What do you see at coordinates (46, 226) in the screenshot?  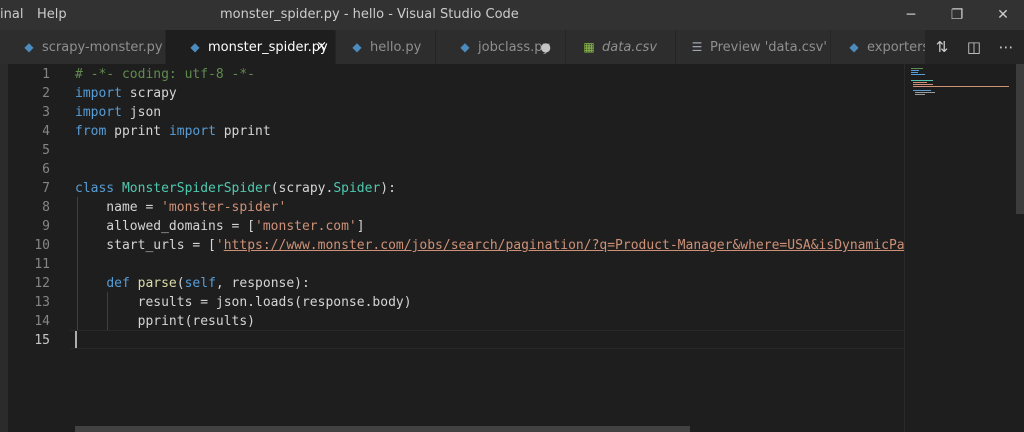 I see `line-number: 9` at bounding box center [46, 226].